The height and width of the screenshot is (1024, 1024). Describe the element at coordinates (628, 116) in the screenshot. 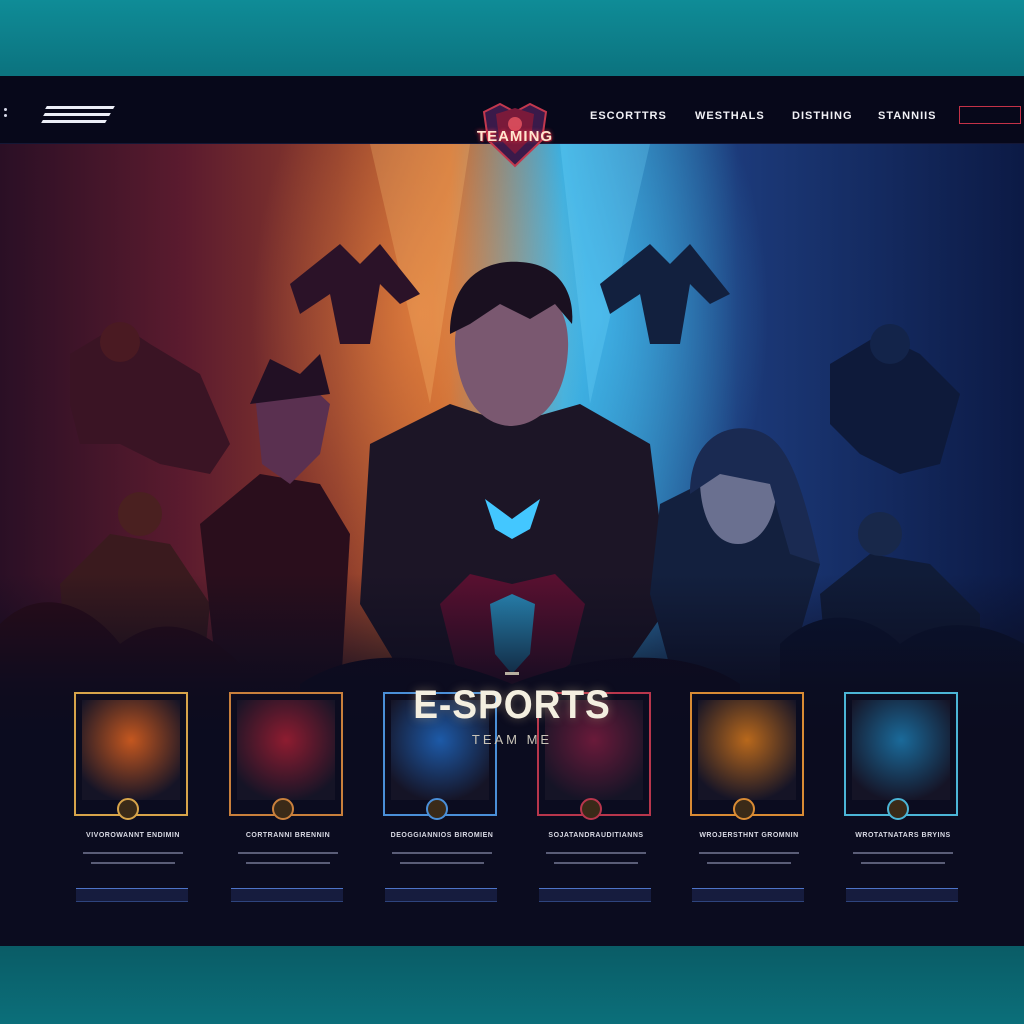

I see `nav-item-1: ESCORTTRS` at that location.